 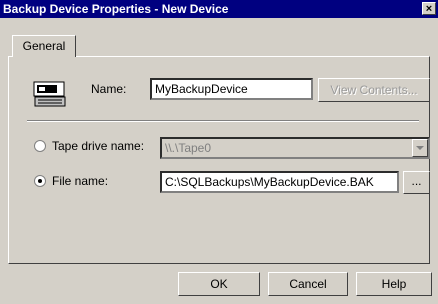 What do you see at coordinates (279, 182) in the screenshot?
I see `file-name-input: C:\SQLBackups\MyBackupDevice.BAK` at bounding box center [279, 182].